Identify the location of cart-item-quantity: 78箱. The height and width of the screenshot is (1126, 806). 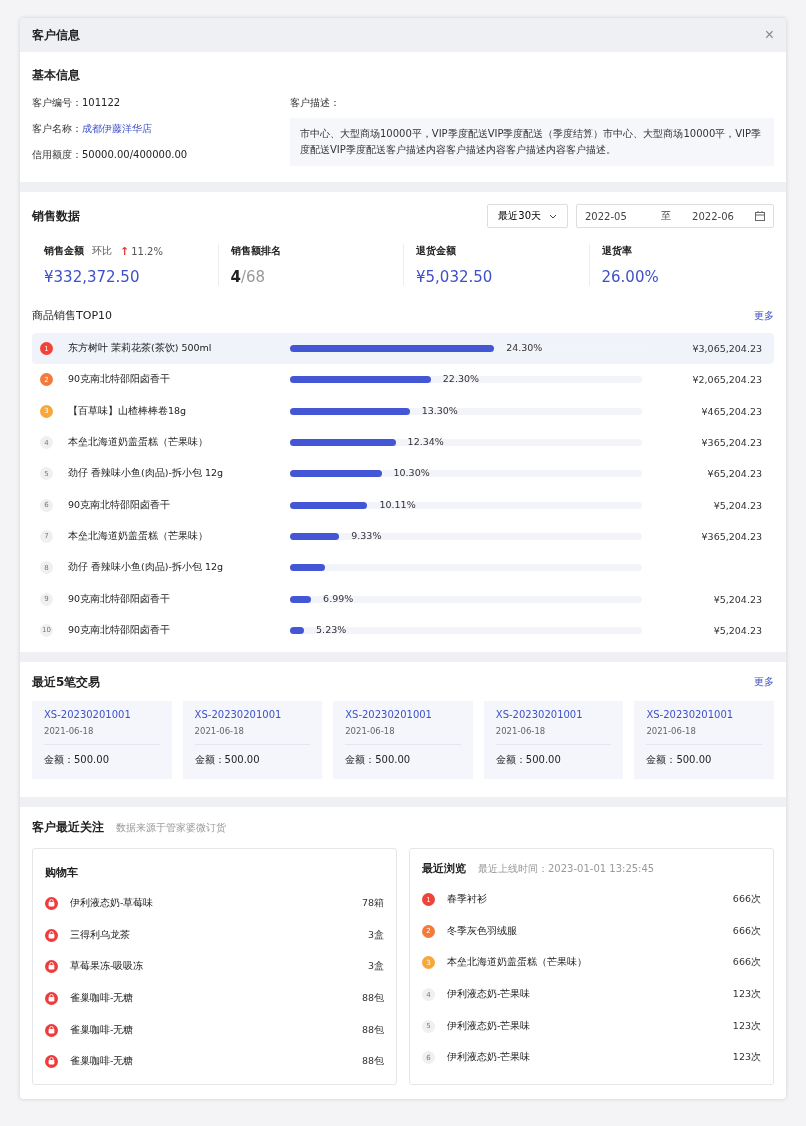
(372, 904).